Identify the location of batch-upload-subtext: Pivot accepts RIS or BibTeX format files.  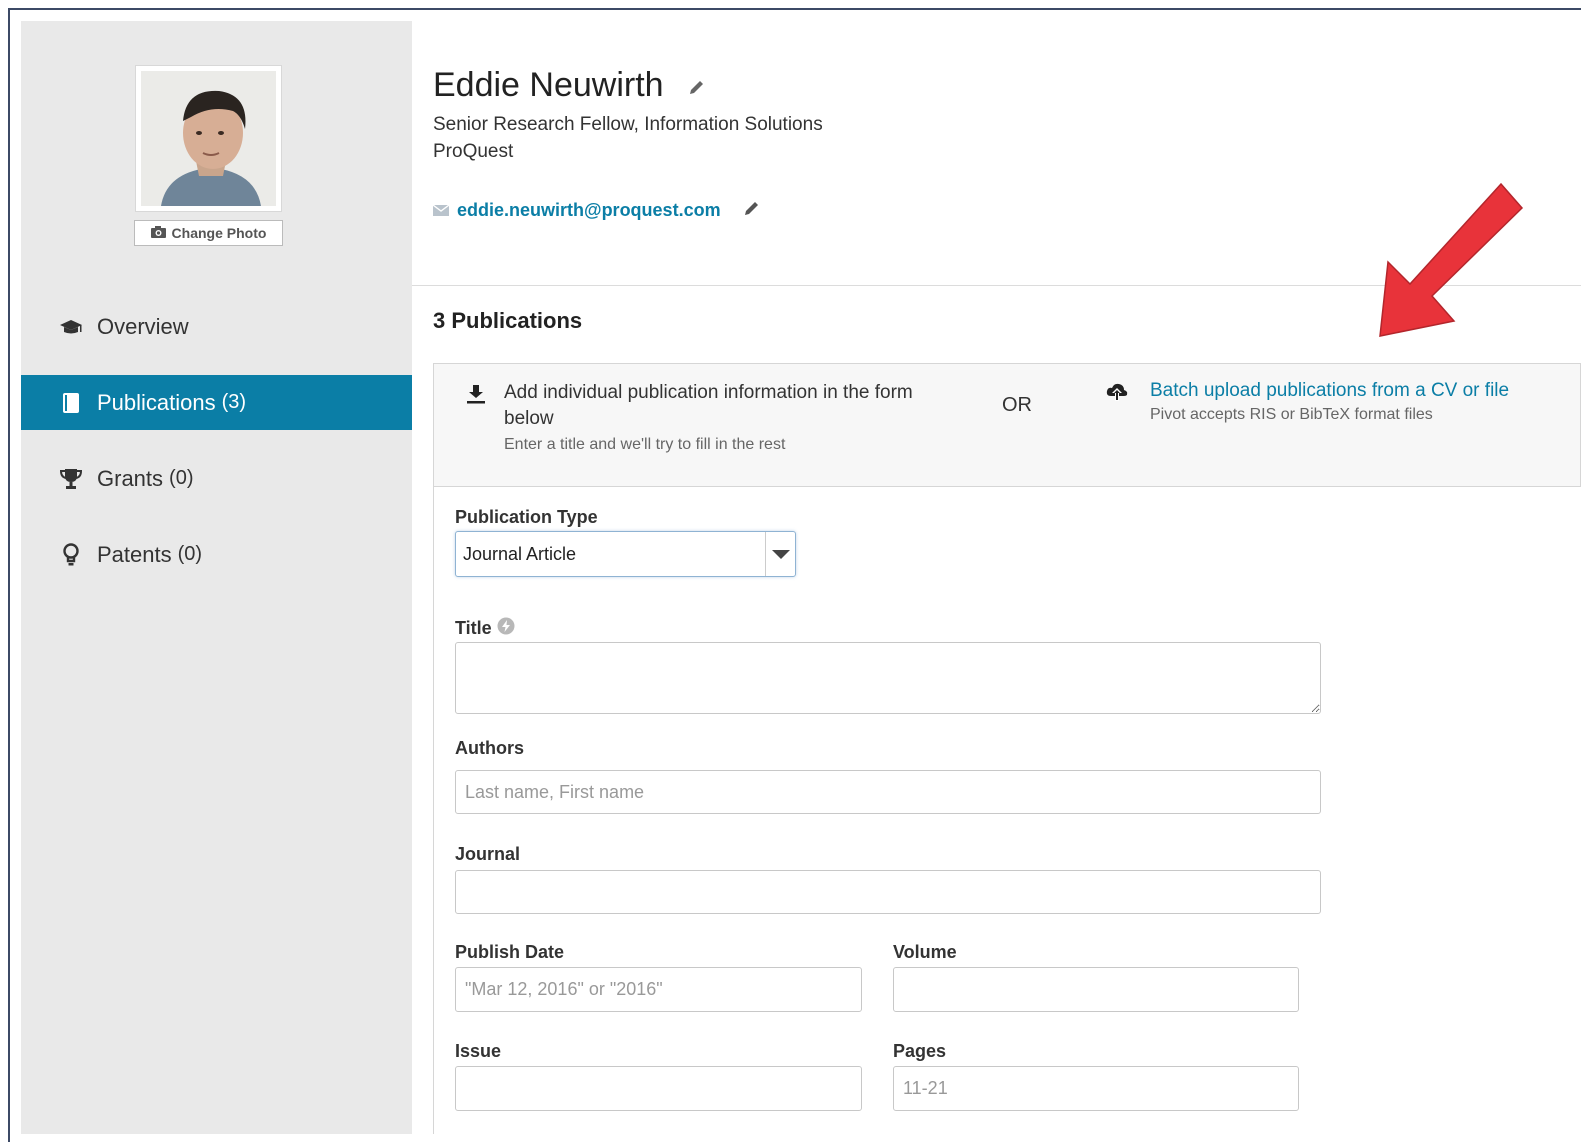
(1291, 414).